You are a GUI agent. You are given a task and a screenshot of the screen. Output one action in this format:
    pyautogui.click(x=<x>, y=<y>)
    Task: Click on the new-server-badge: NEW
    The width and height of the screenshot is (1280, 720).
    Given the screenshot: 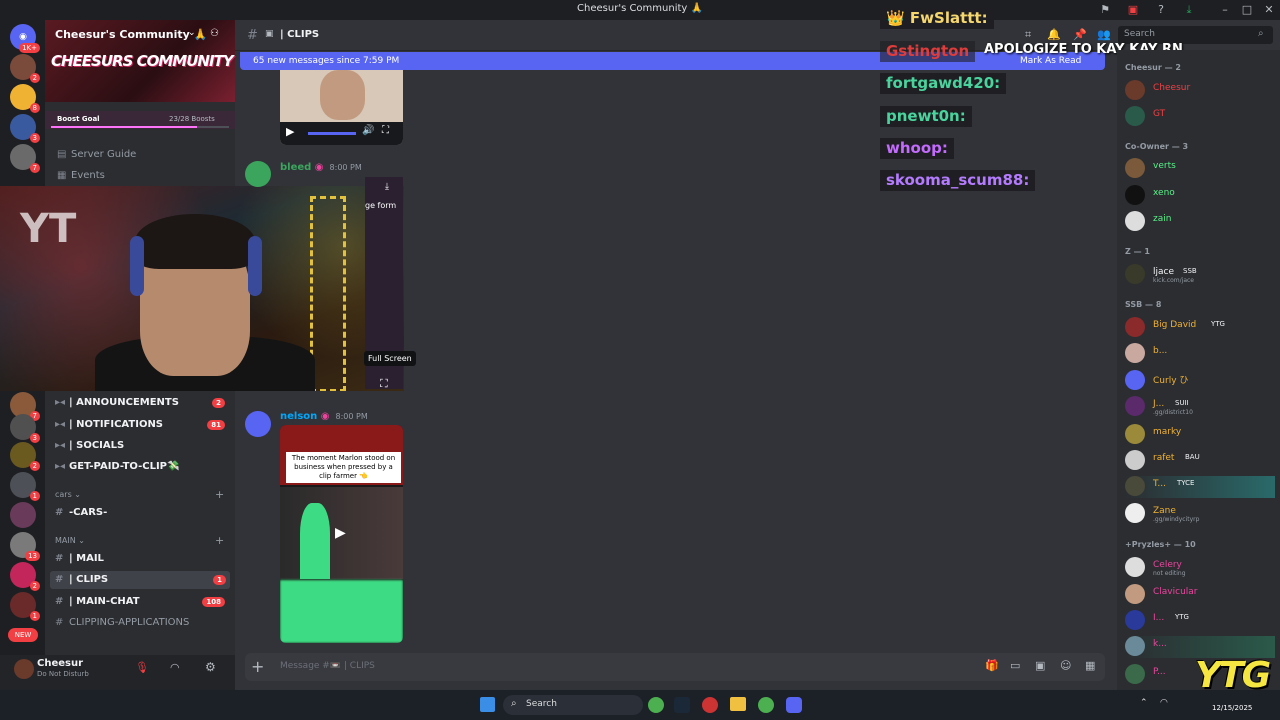 What is the action you would take?
    pyautogui.click(x=23, y=635)
    